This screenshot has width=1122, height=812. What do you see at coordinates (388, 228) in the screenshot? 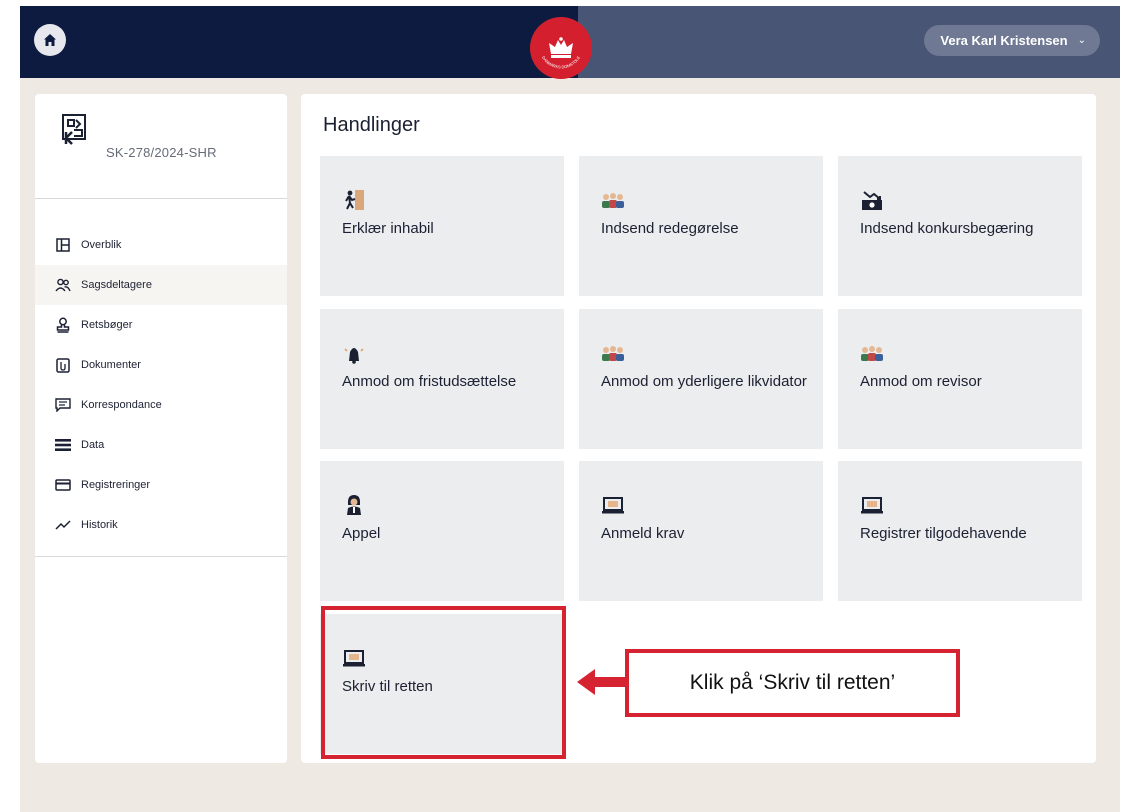
I see `tile-label: Erklær inhabil` at bounding box center [388, 228].